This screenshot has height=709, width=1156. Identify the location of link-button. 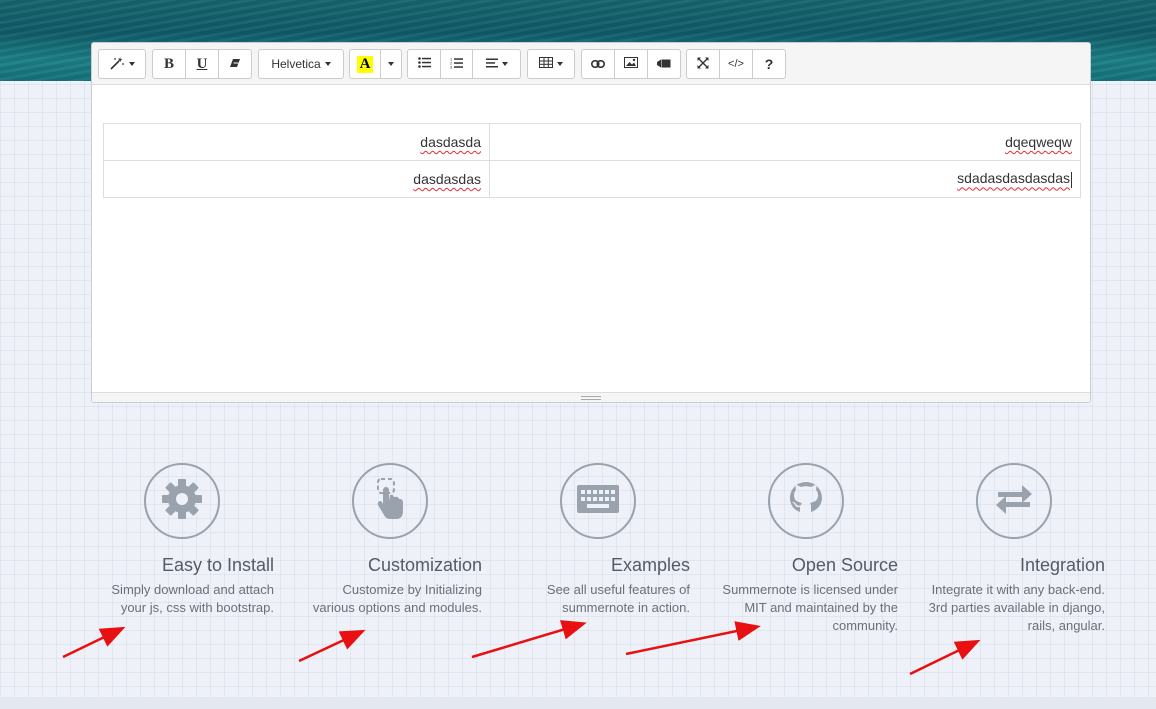
(598, 64).